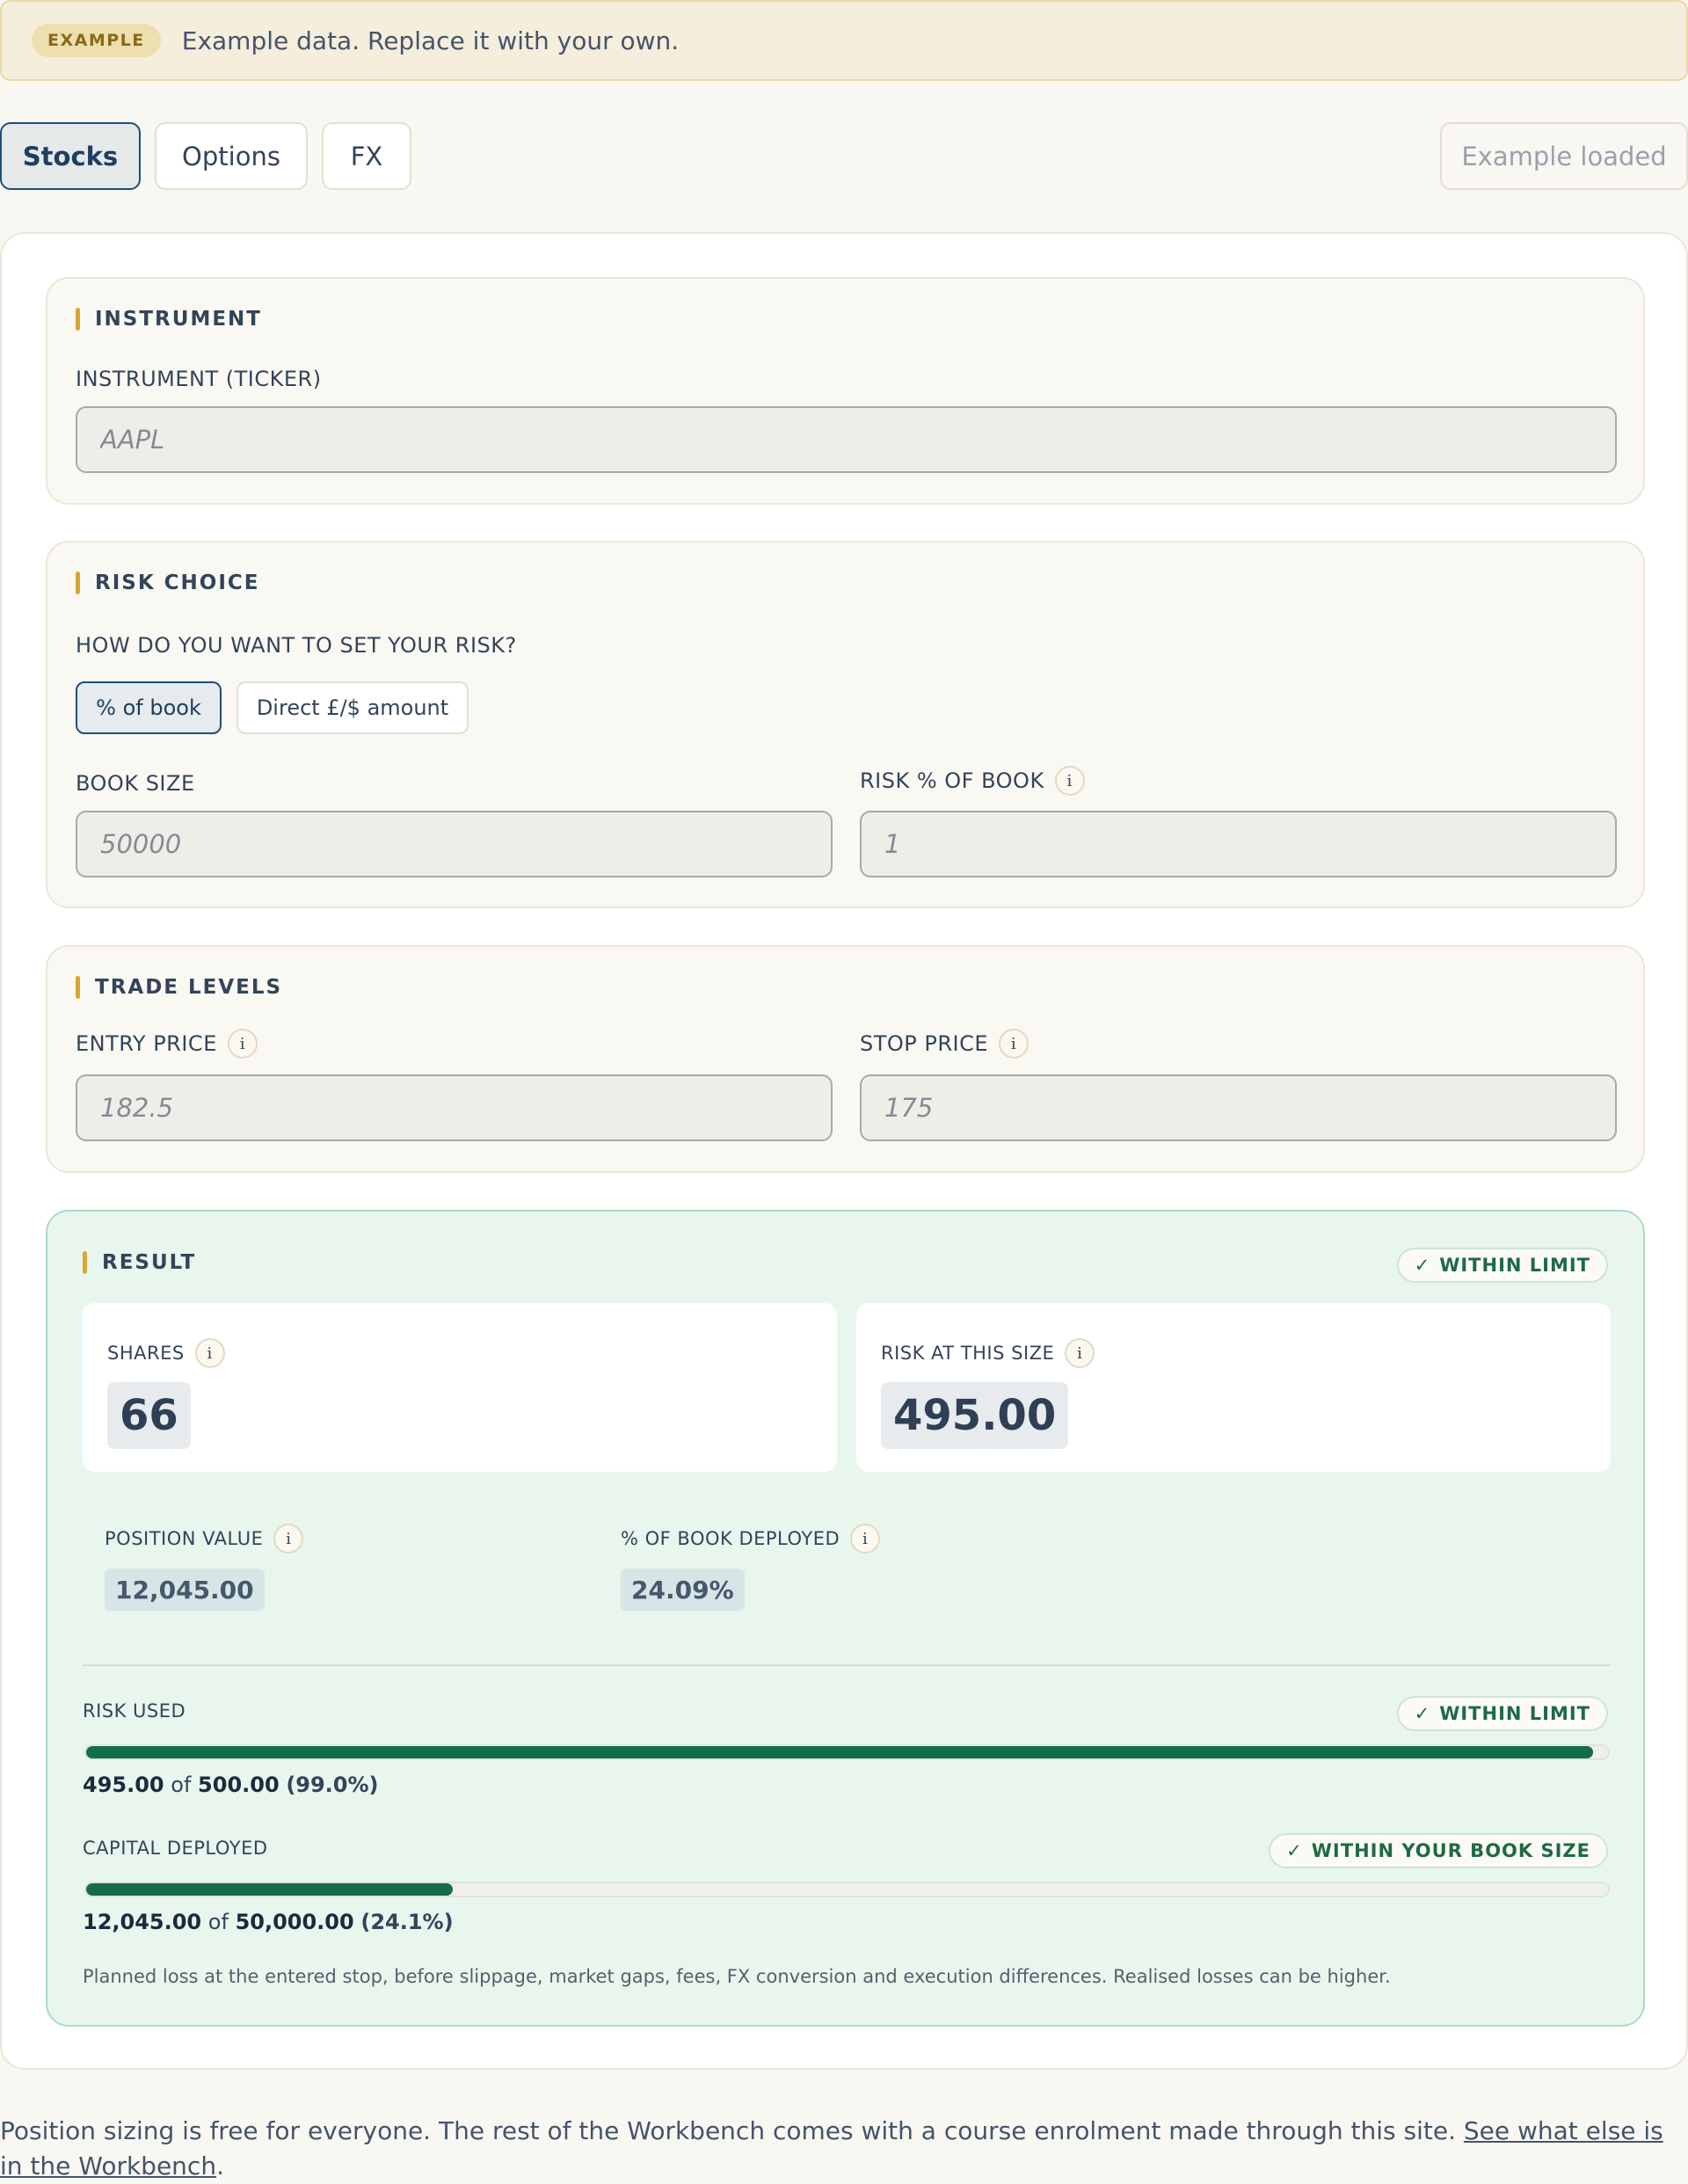 This screenshot has width=1688, height=2184. I want to click on banner-message: Example data. Replace it with your own., so click(430, 40).